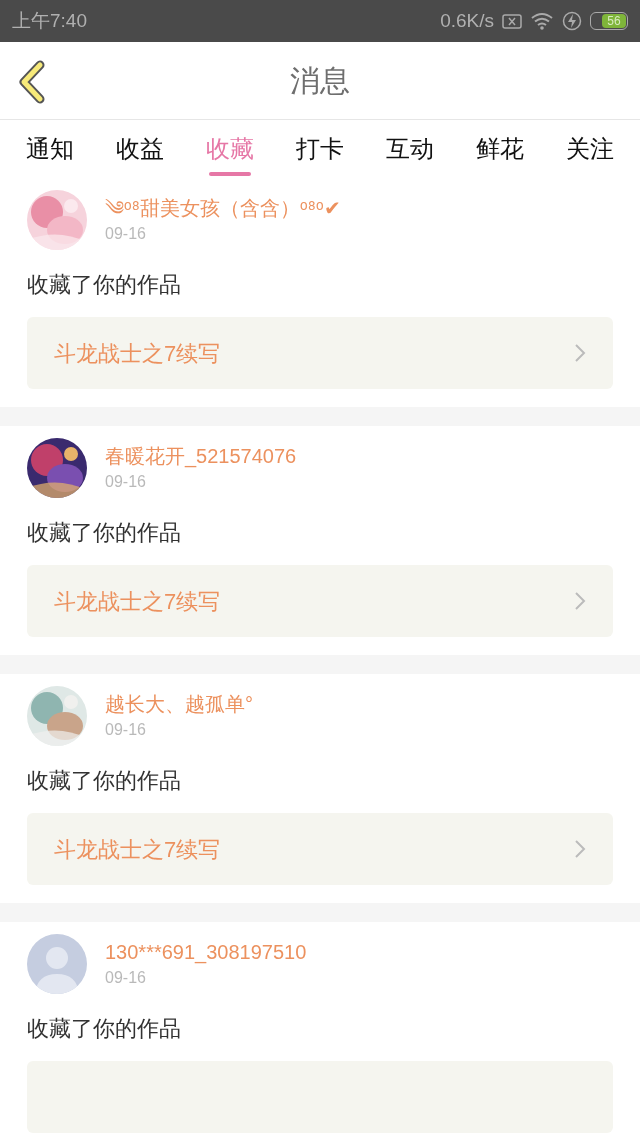  What do you see at coordinates (49, 20) in the screenshot?
I see `status-time: 上午7:40` at bounding box center [49, 20].